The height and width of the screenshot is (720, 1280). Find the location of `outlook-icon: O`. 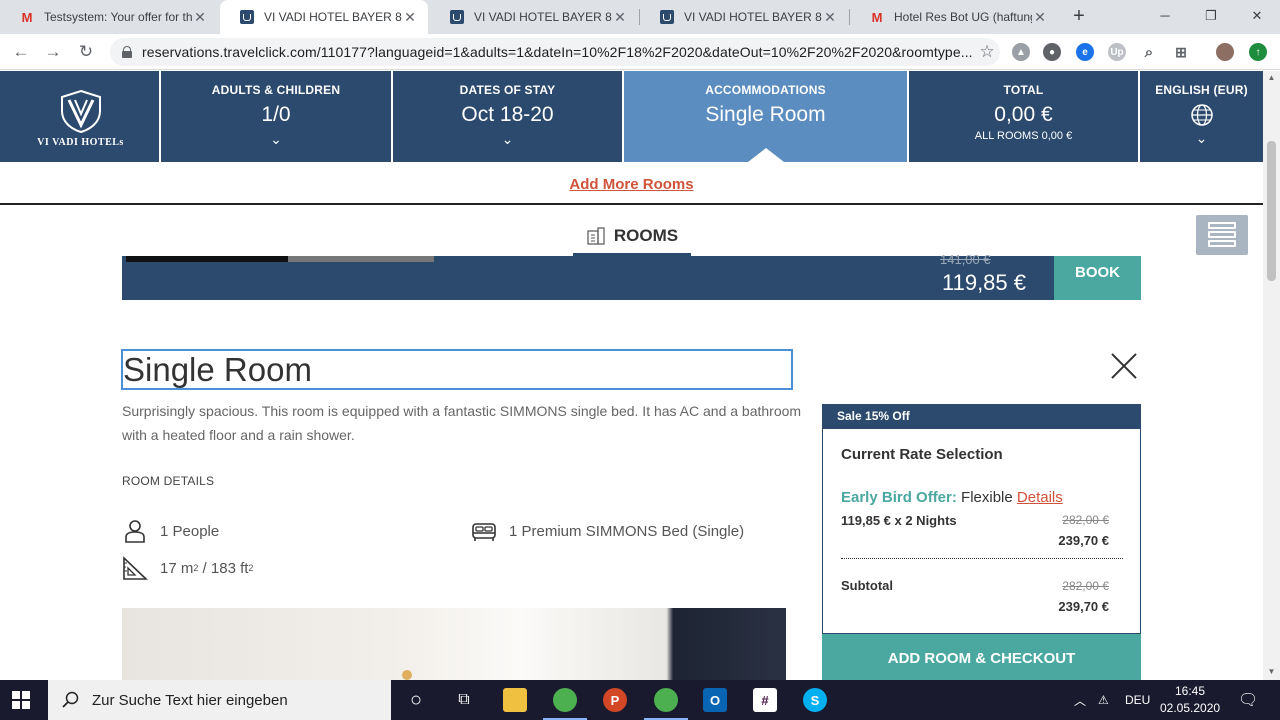

outlook-icon: O is located at coordinates (715, 700).